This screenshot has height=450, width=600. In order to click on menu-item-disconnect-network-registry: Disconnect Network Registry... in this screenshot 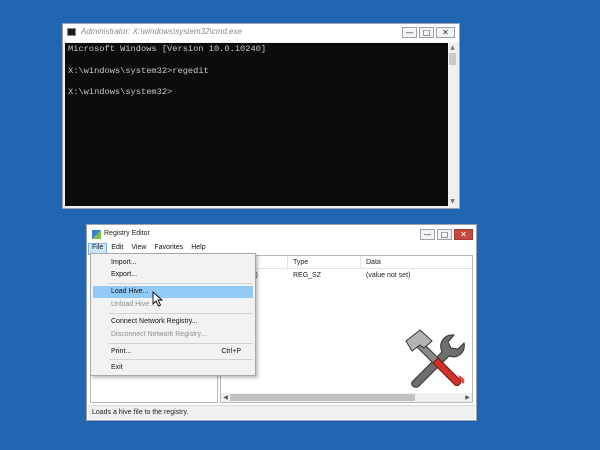, I will do `click(173, 335)`.